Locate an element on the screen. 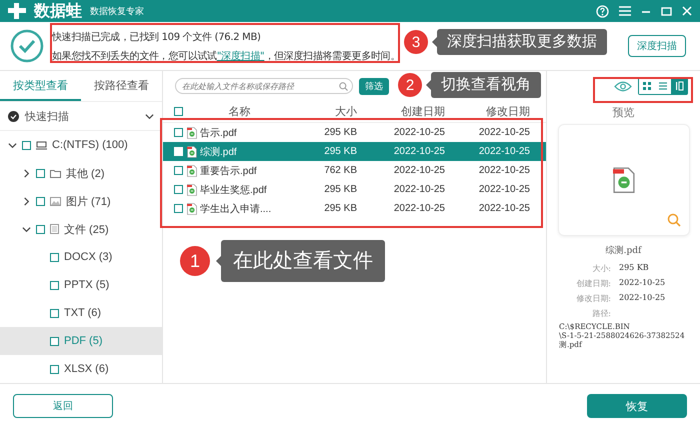  document-icon is located at coordinates (54, 229).